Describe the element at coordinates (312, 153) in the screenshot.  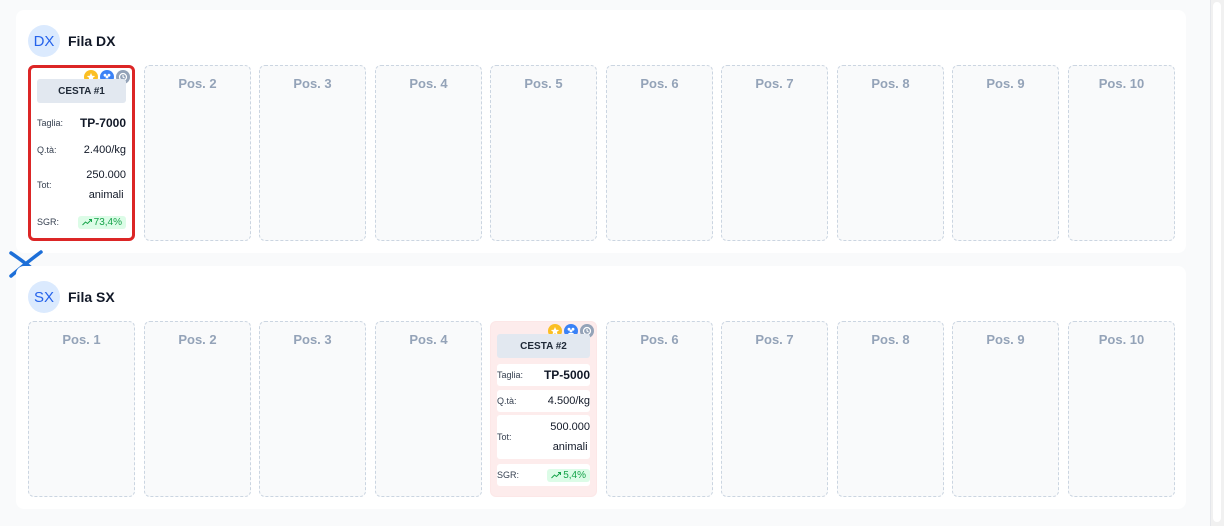
I see `slot-dx-pos-3: Pos. 3` at that location.